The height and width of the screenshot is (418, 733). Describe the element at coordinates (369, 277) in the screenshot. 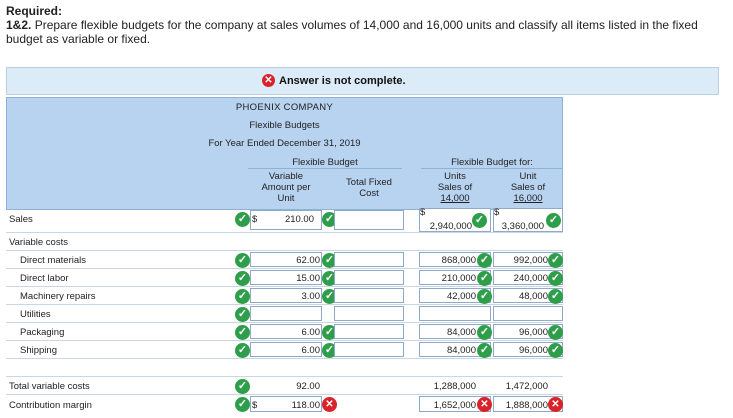

I see `direct-labor-fixed-input` at that location.